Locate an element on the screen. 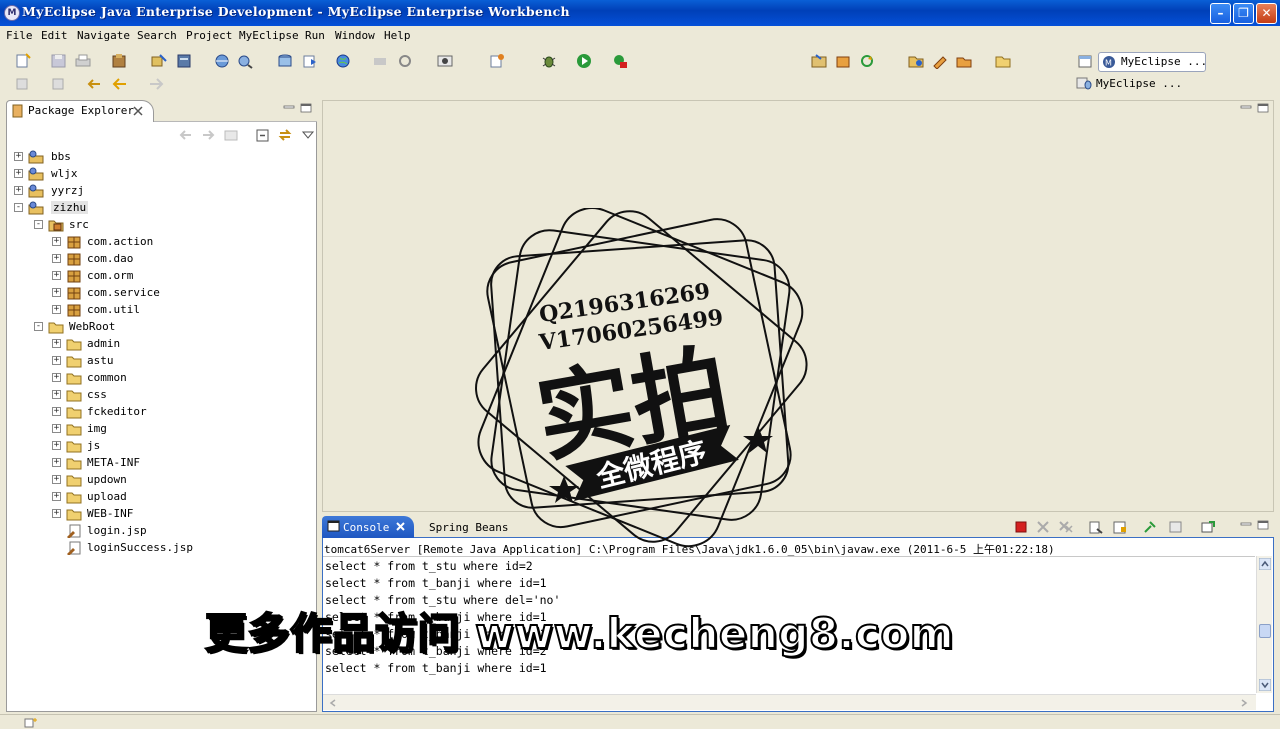  close-console-tab-icon is located at coordinates (400, 526).